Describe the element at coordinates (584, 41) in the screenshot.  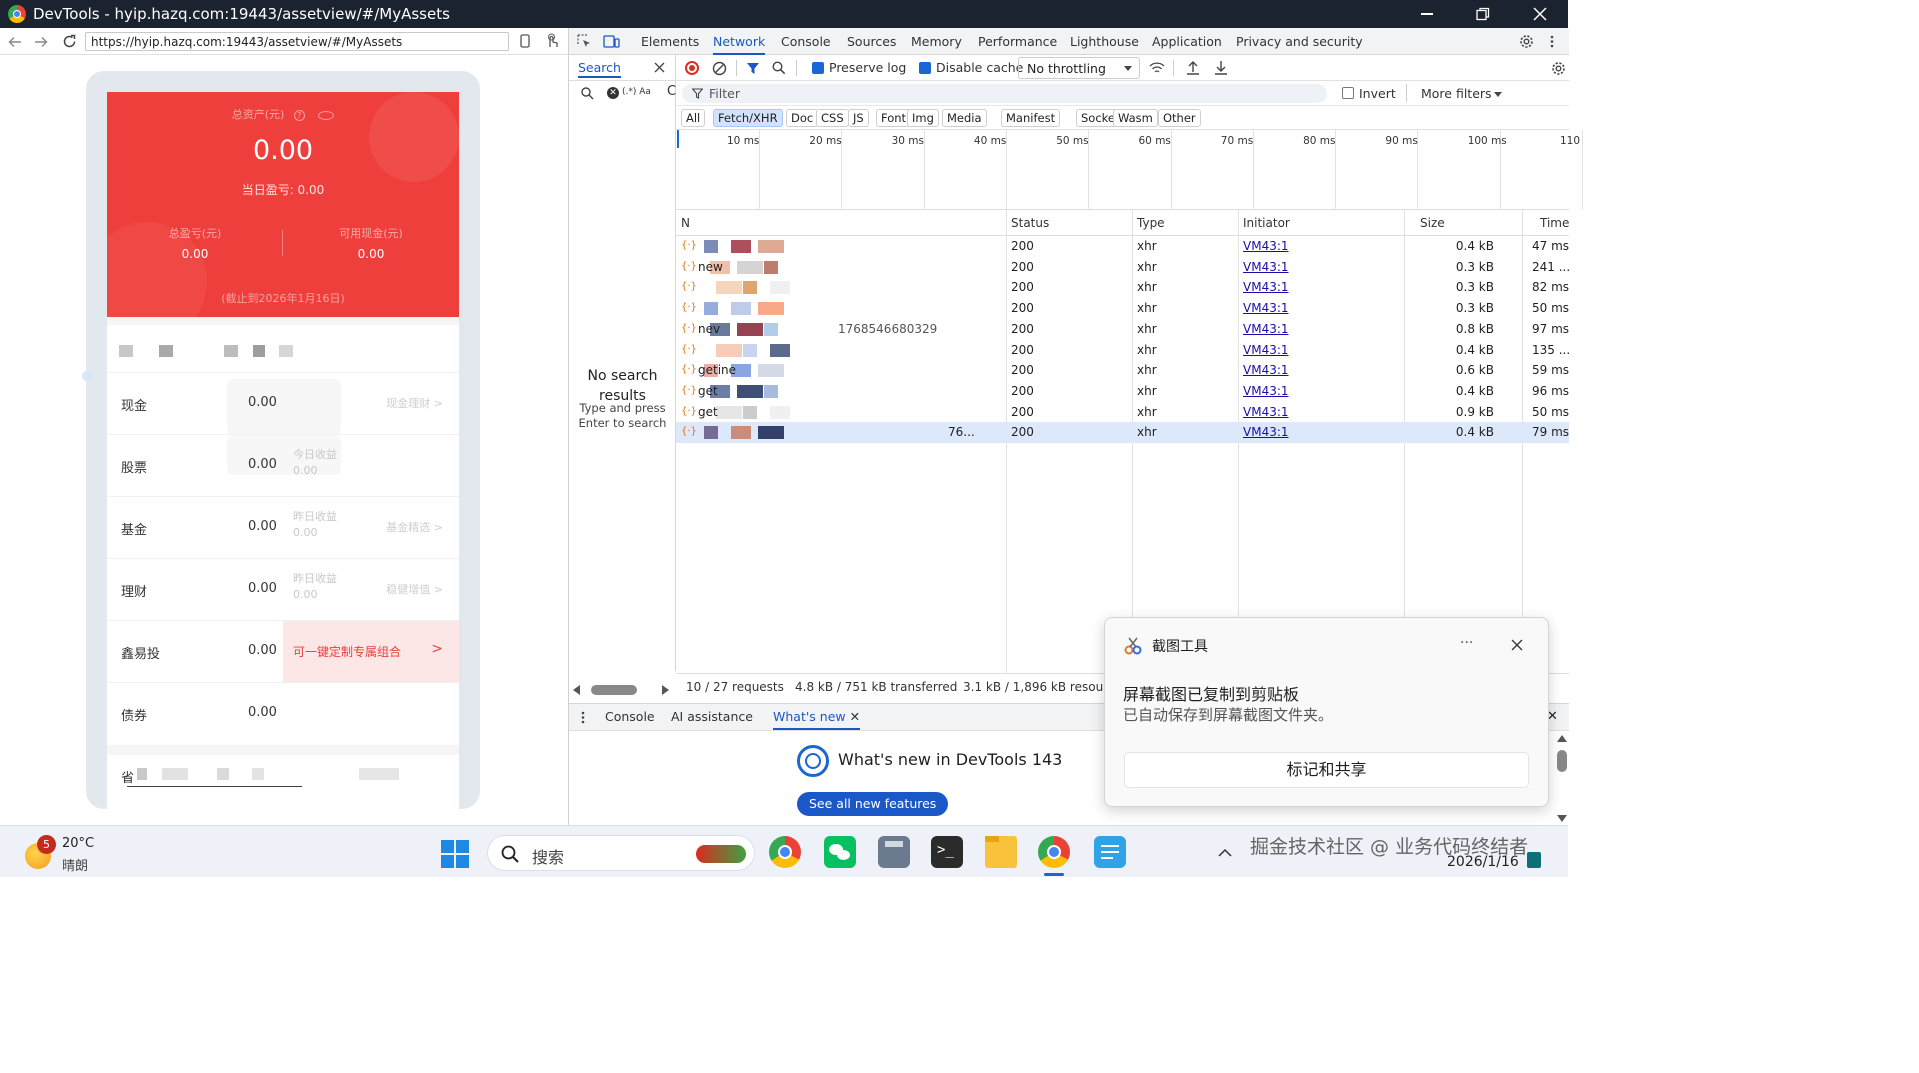
I see `inspect-element-icon` at that location.